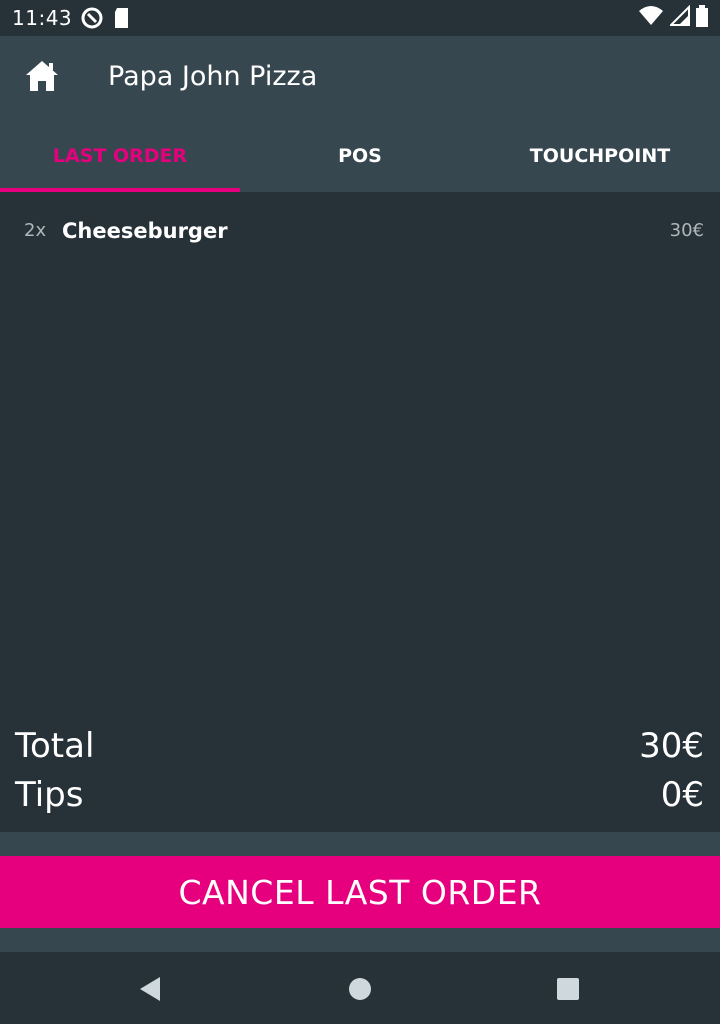 The height and width of the screenshot is (1024, 720). I want to click on tab-last-order: LAST ORDER, so click(120, 156).